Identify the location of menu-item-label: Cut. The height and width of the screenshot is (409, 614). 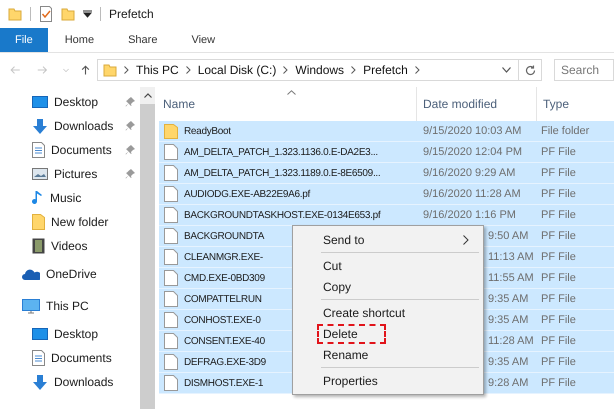
(332, 265).